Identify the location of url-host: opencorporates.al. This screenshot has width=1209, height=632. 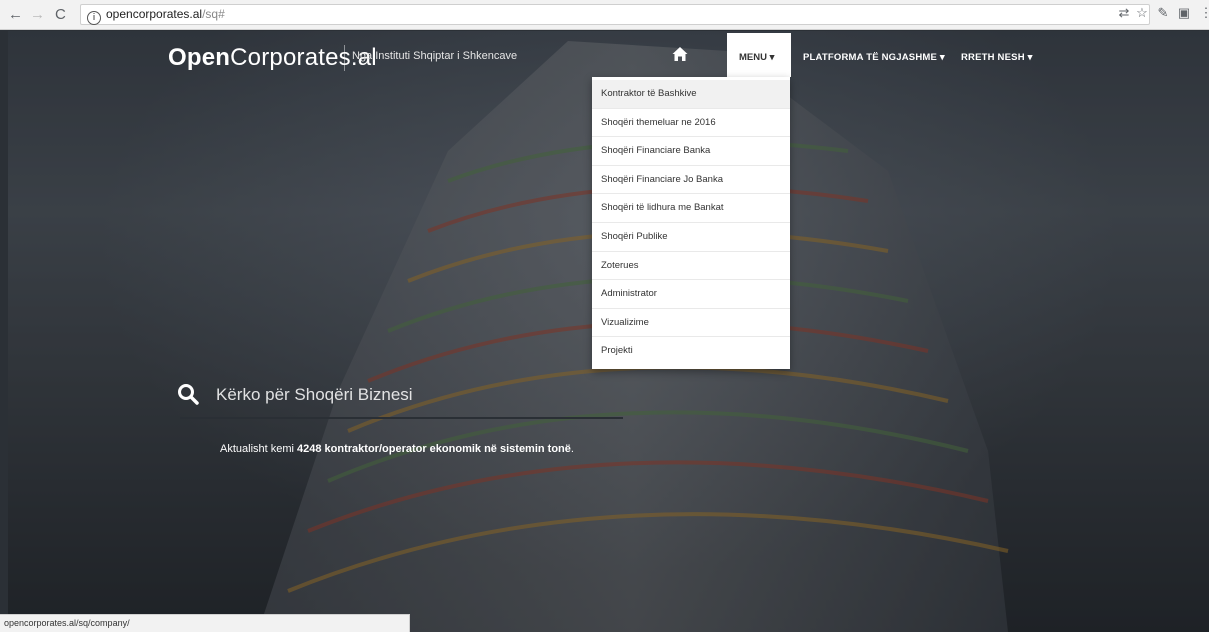
(154, 14).